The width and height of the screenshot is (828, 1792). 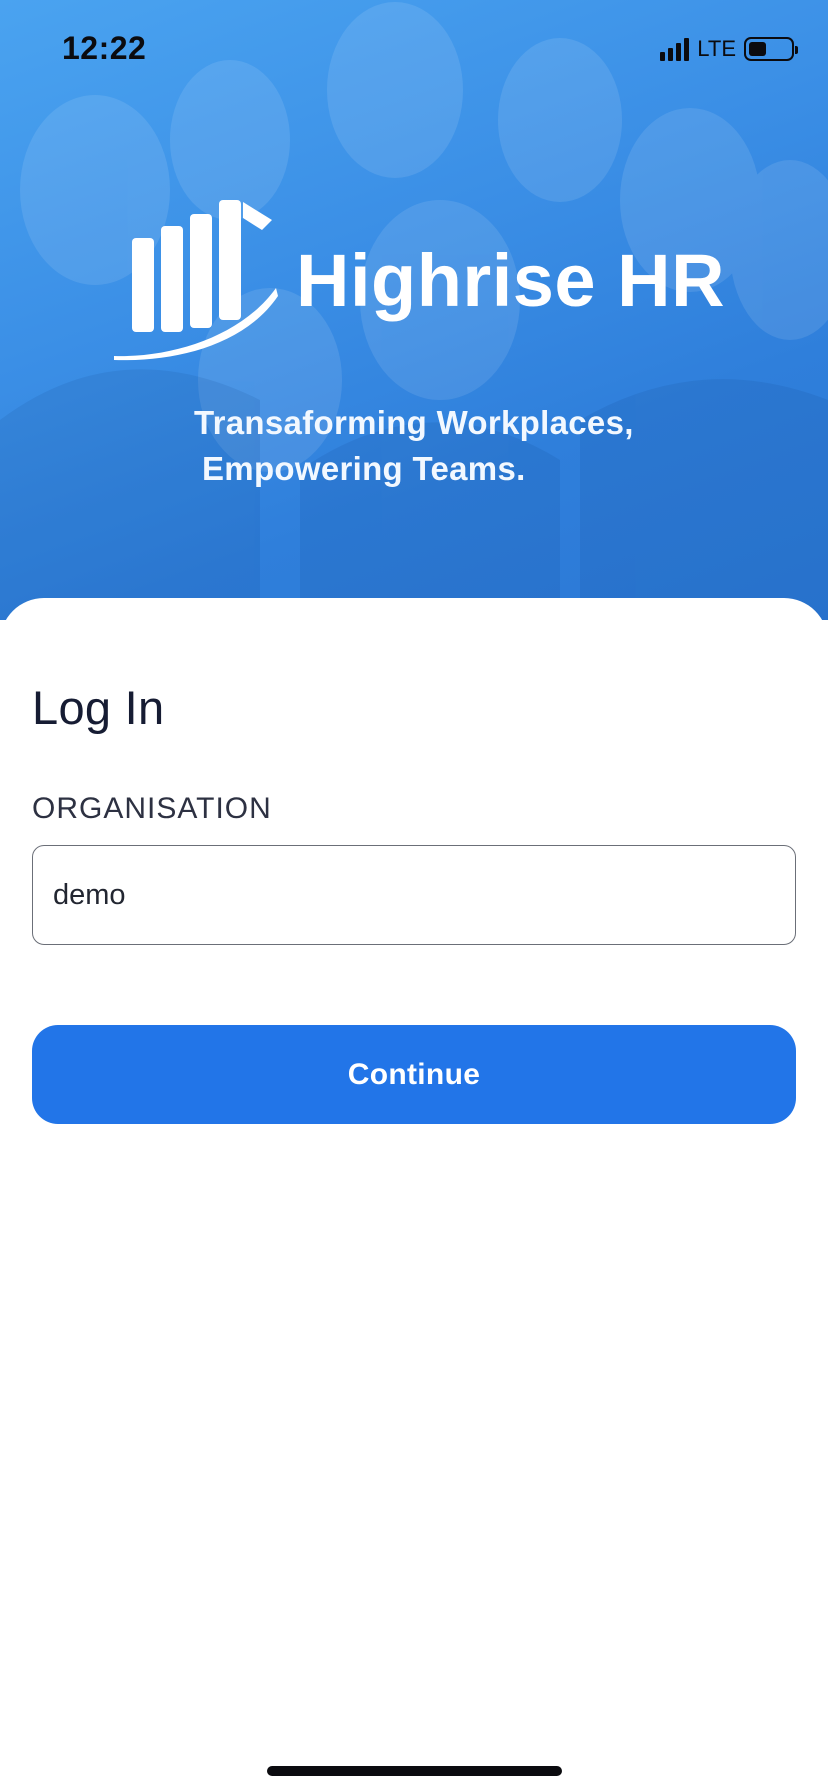 What do you see at coordinates (414, 895) in the screenshot?
I see `organisation-input` at bounding box center [414, 895].